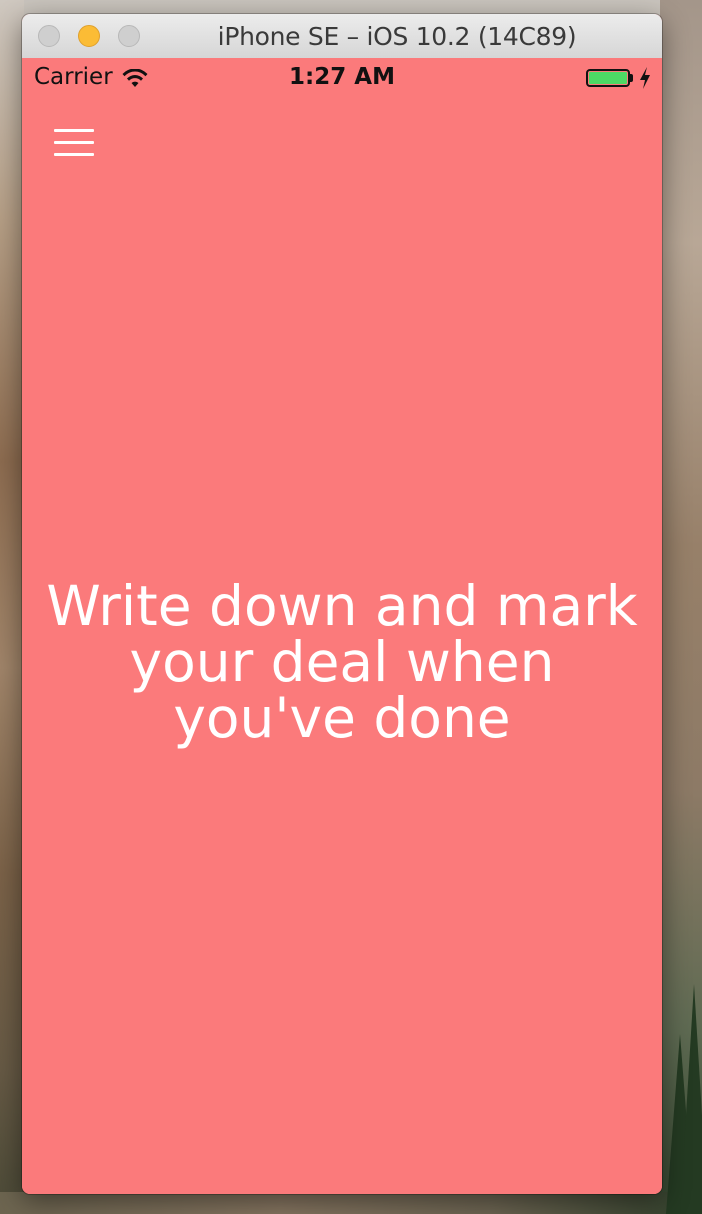 The width and height of the screenshot is (702, 1214). I want to click on window-close-button, so click(49, 36).